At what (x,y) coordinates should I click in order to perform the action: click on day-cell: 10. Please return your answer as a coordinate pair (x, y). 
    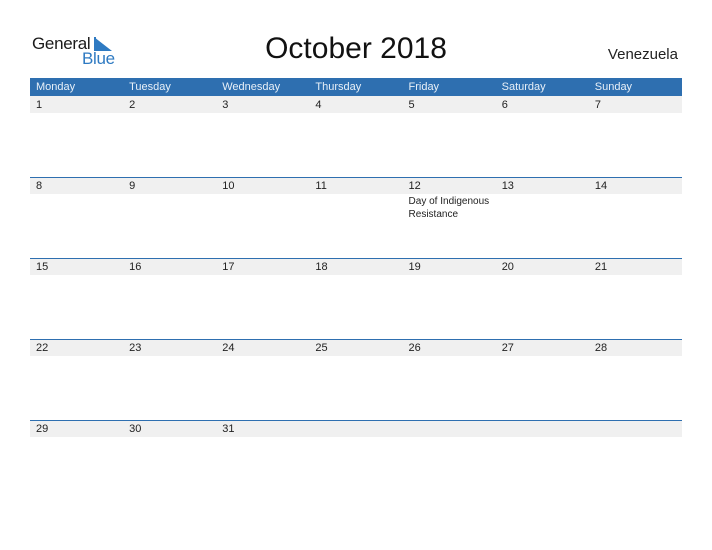
    Looking at the image, I should click on (262, 217).